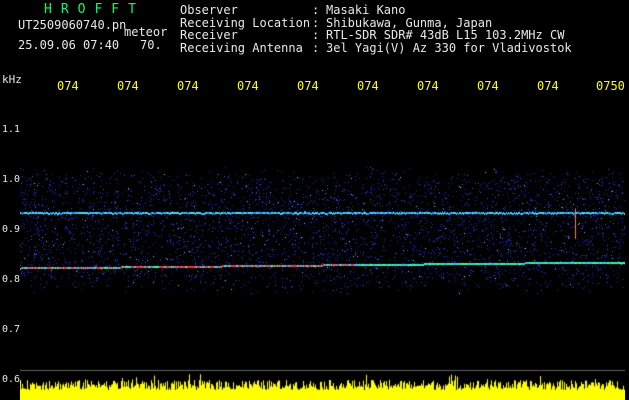 This screenshot has height=400, width=629. Describe the element at coordinates (209, 10) in the screenshot. I see `info-key: Observer` at that location.